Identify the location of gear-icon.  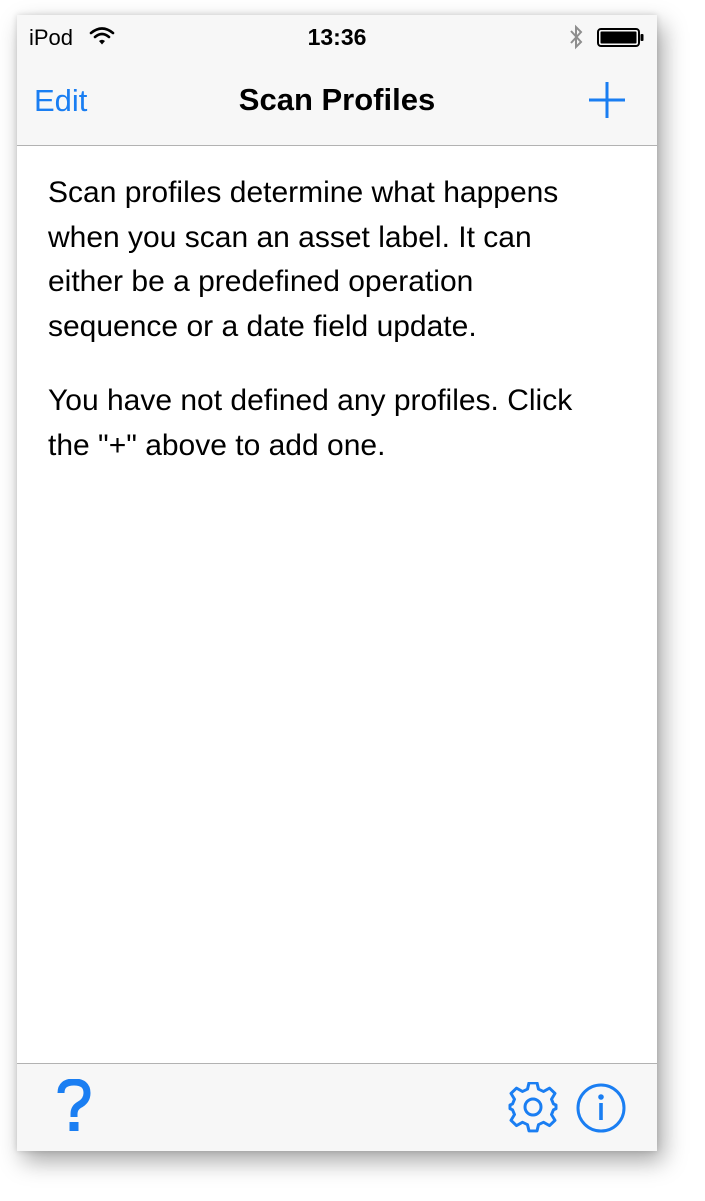
(533, 1107).